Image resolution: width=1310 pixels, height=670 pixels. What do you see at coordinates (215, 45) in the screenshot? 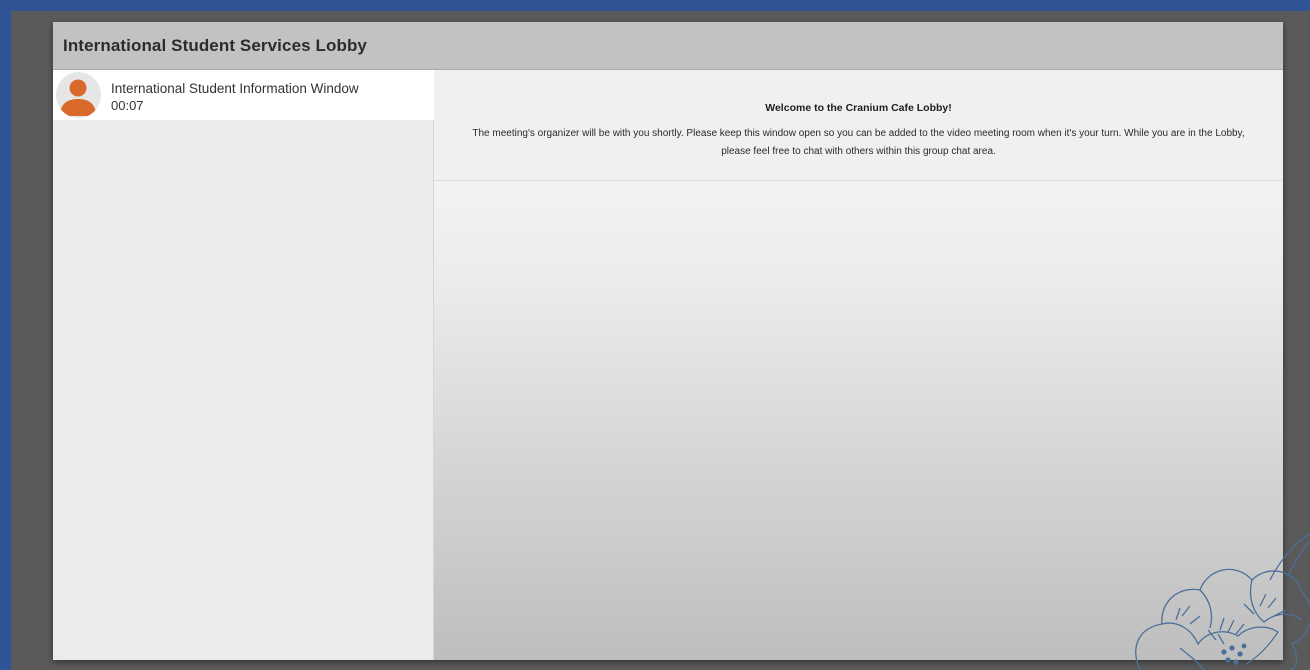
I see `window-title: International Student Services Lobby` at bounding box center [215, 45].